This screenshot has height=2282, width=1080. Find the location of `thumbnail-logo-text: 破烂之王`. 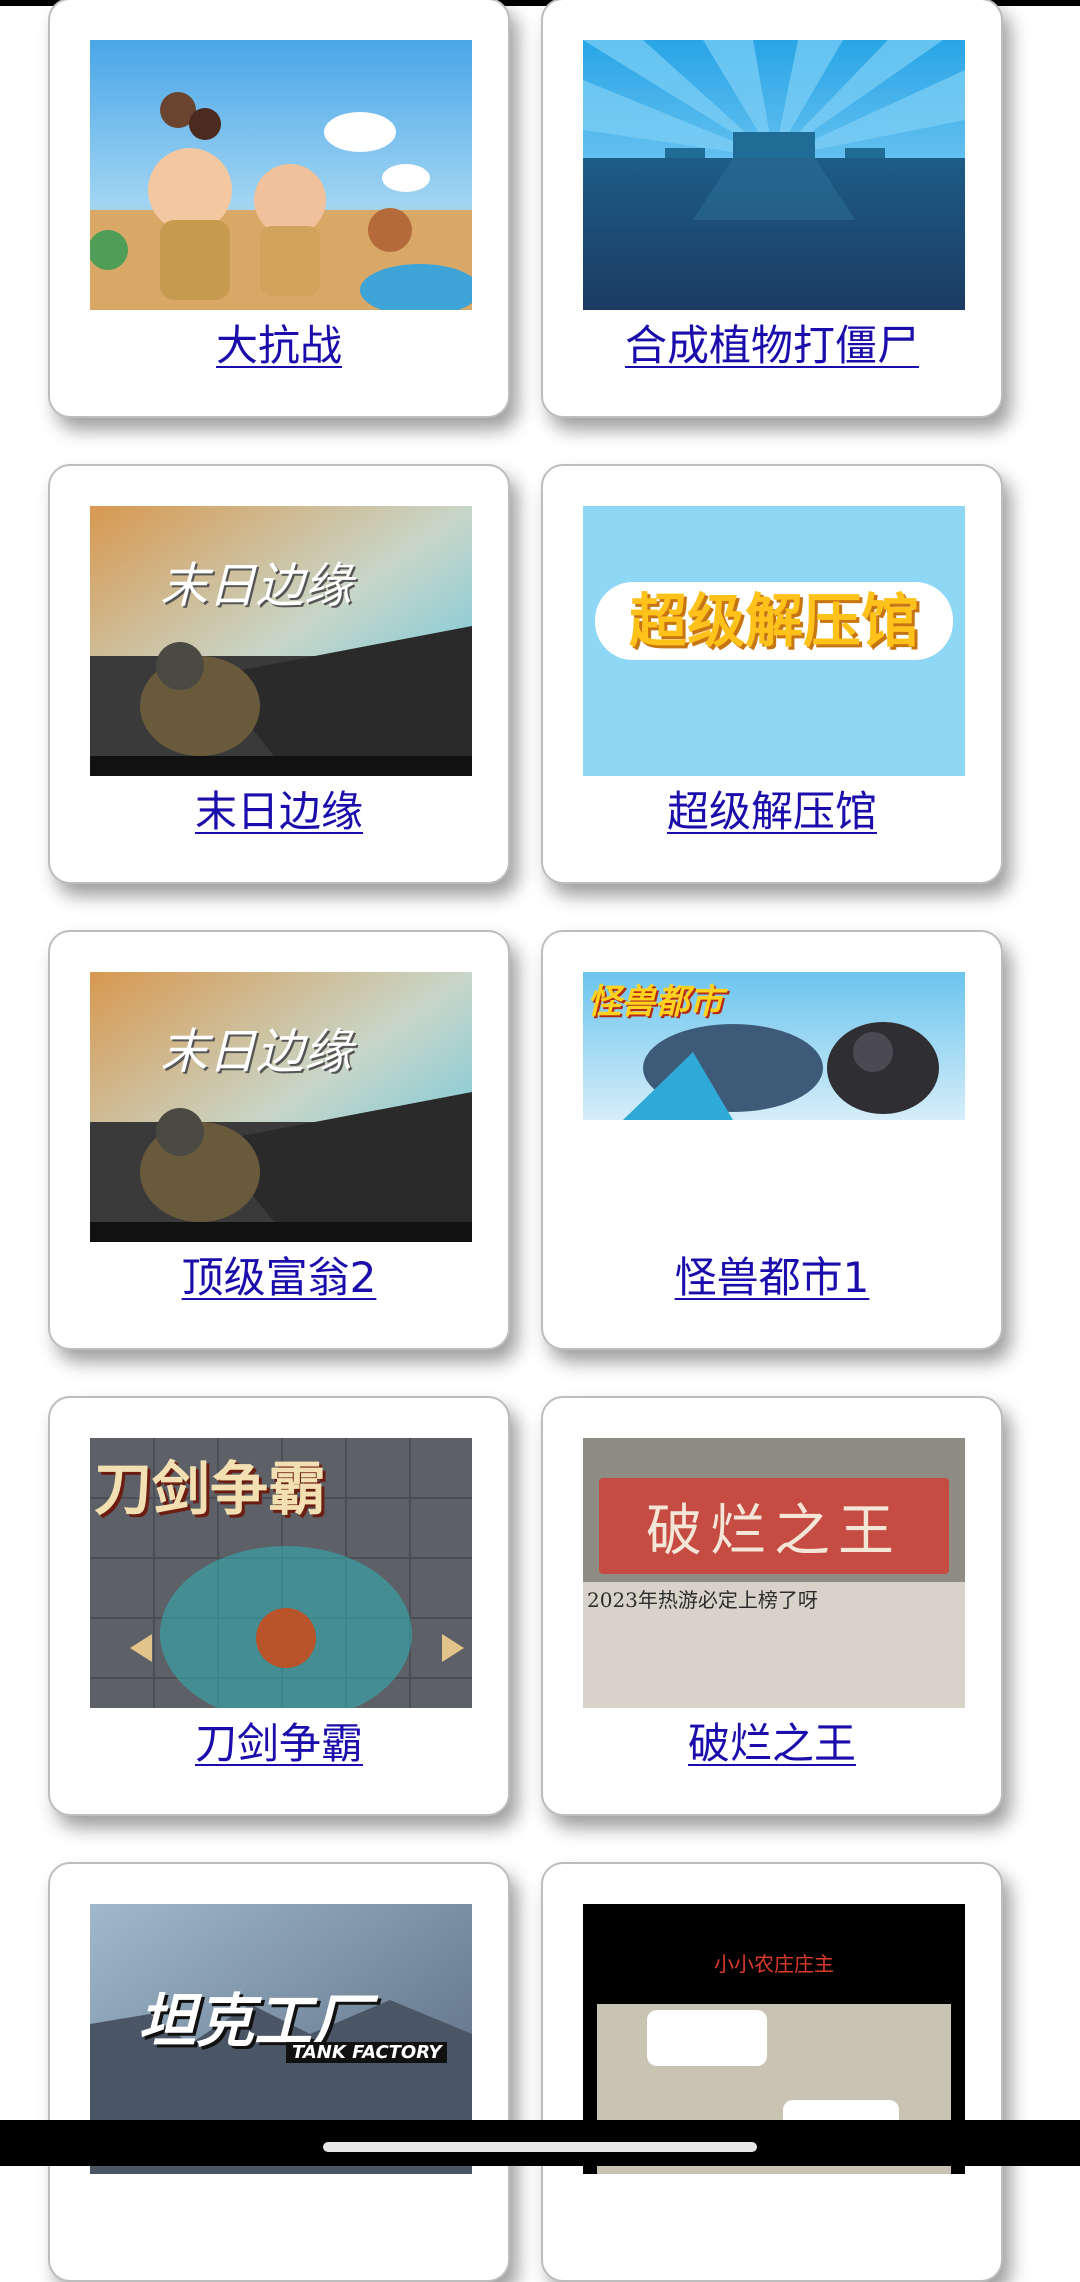

thumbnail-logo-text: 破烂之王 is located at coordinates (774, 1531).